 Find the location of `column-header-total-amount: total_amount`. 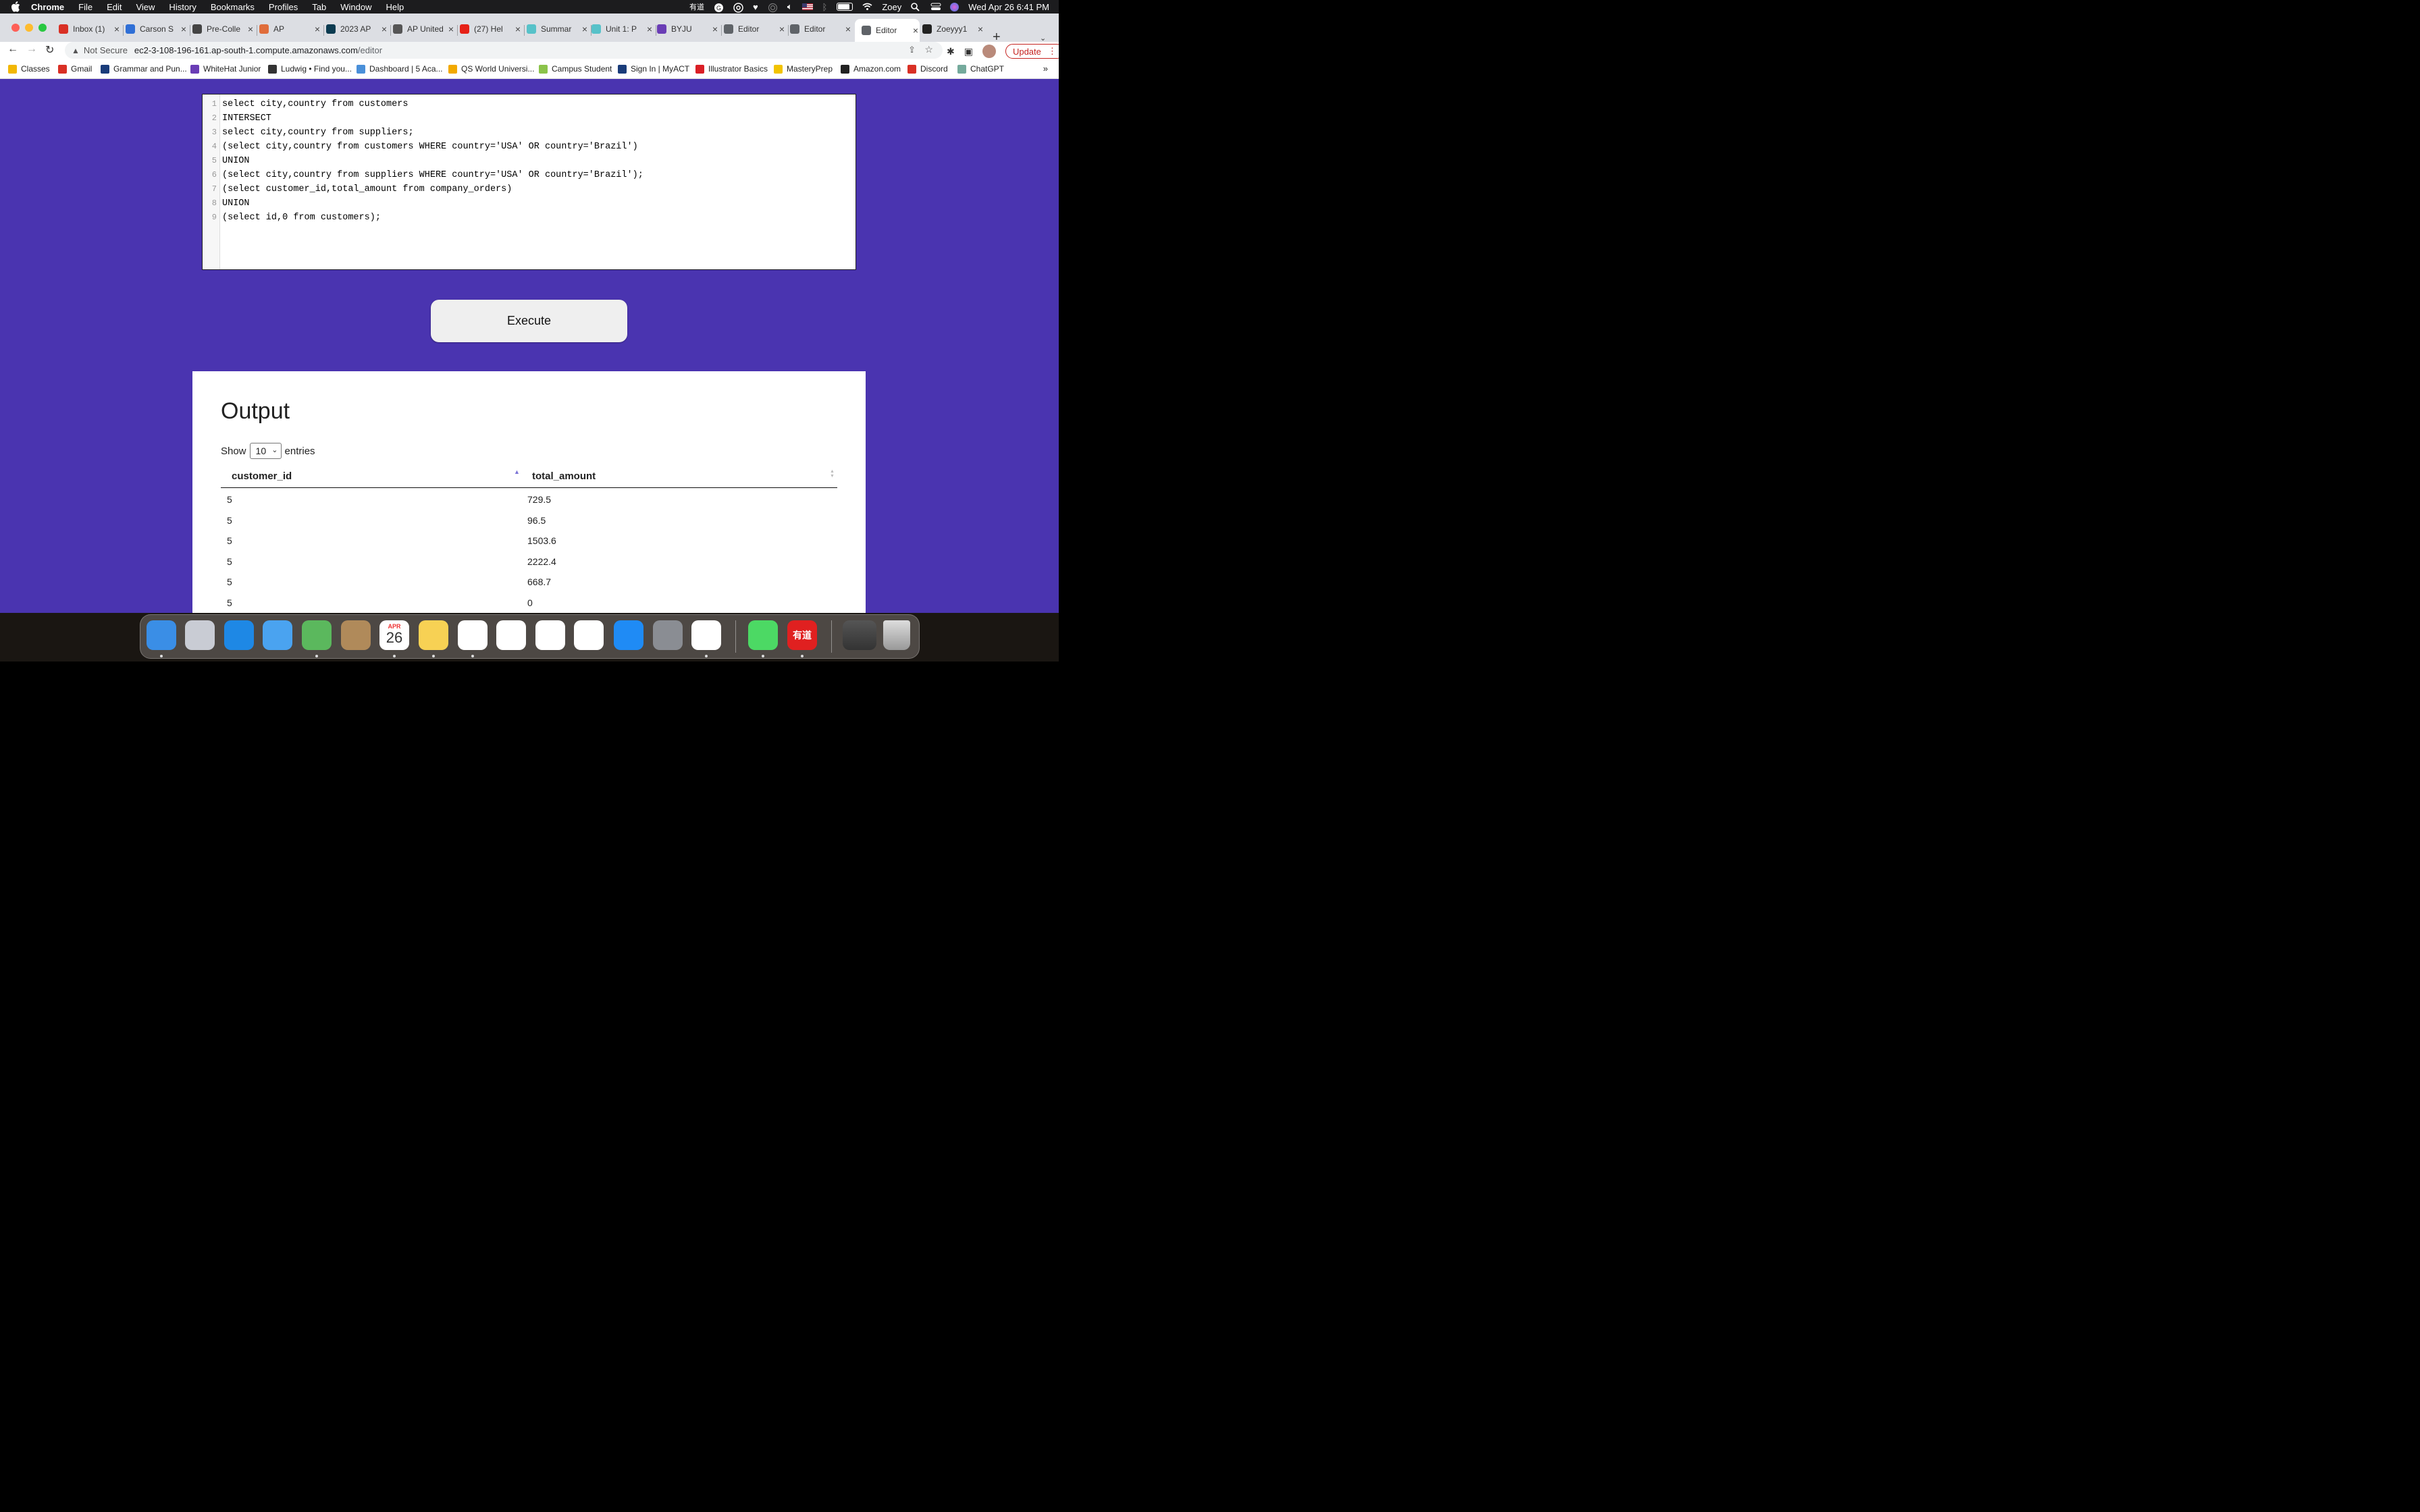

column-header-total-amount: total_amount is located at coordinates (564, 476).